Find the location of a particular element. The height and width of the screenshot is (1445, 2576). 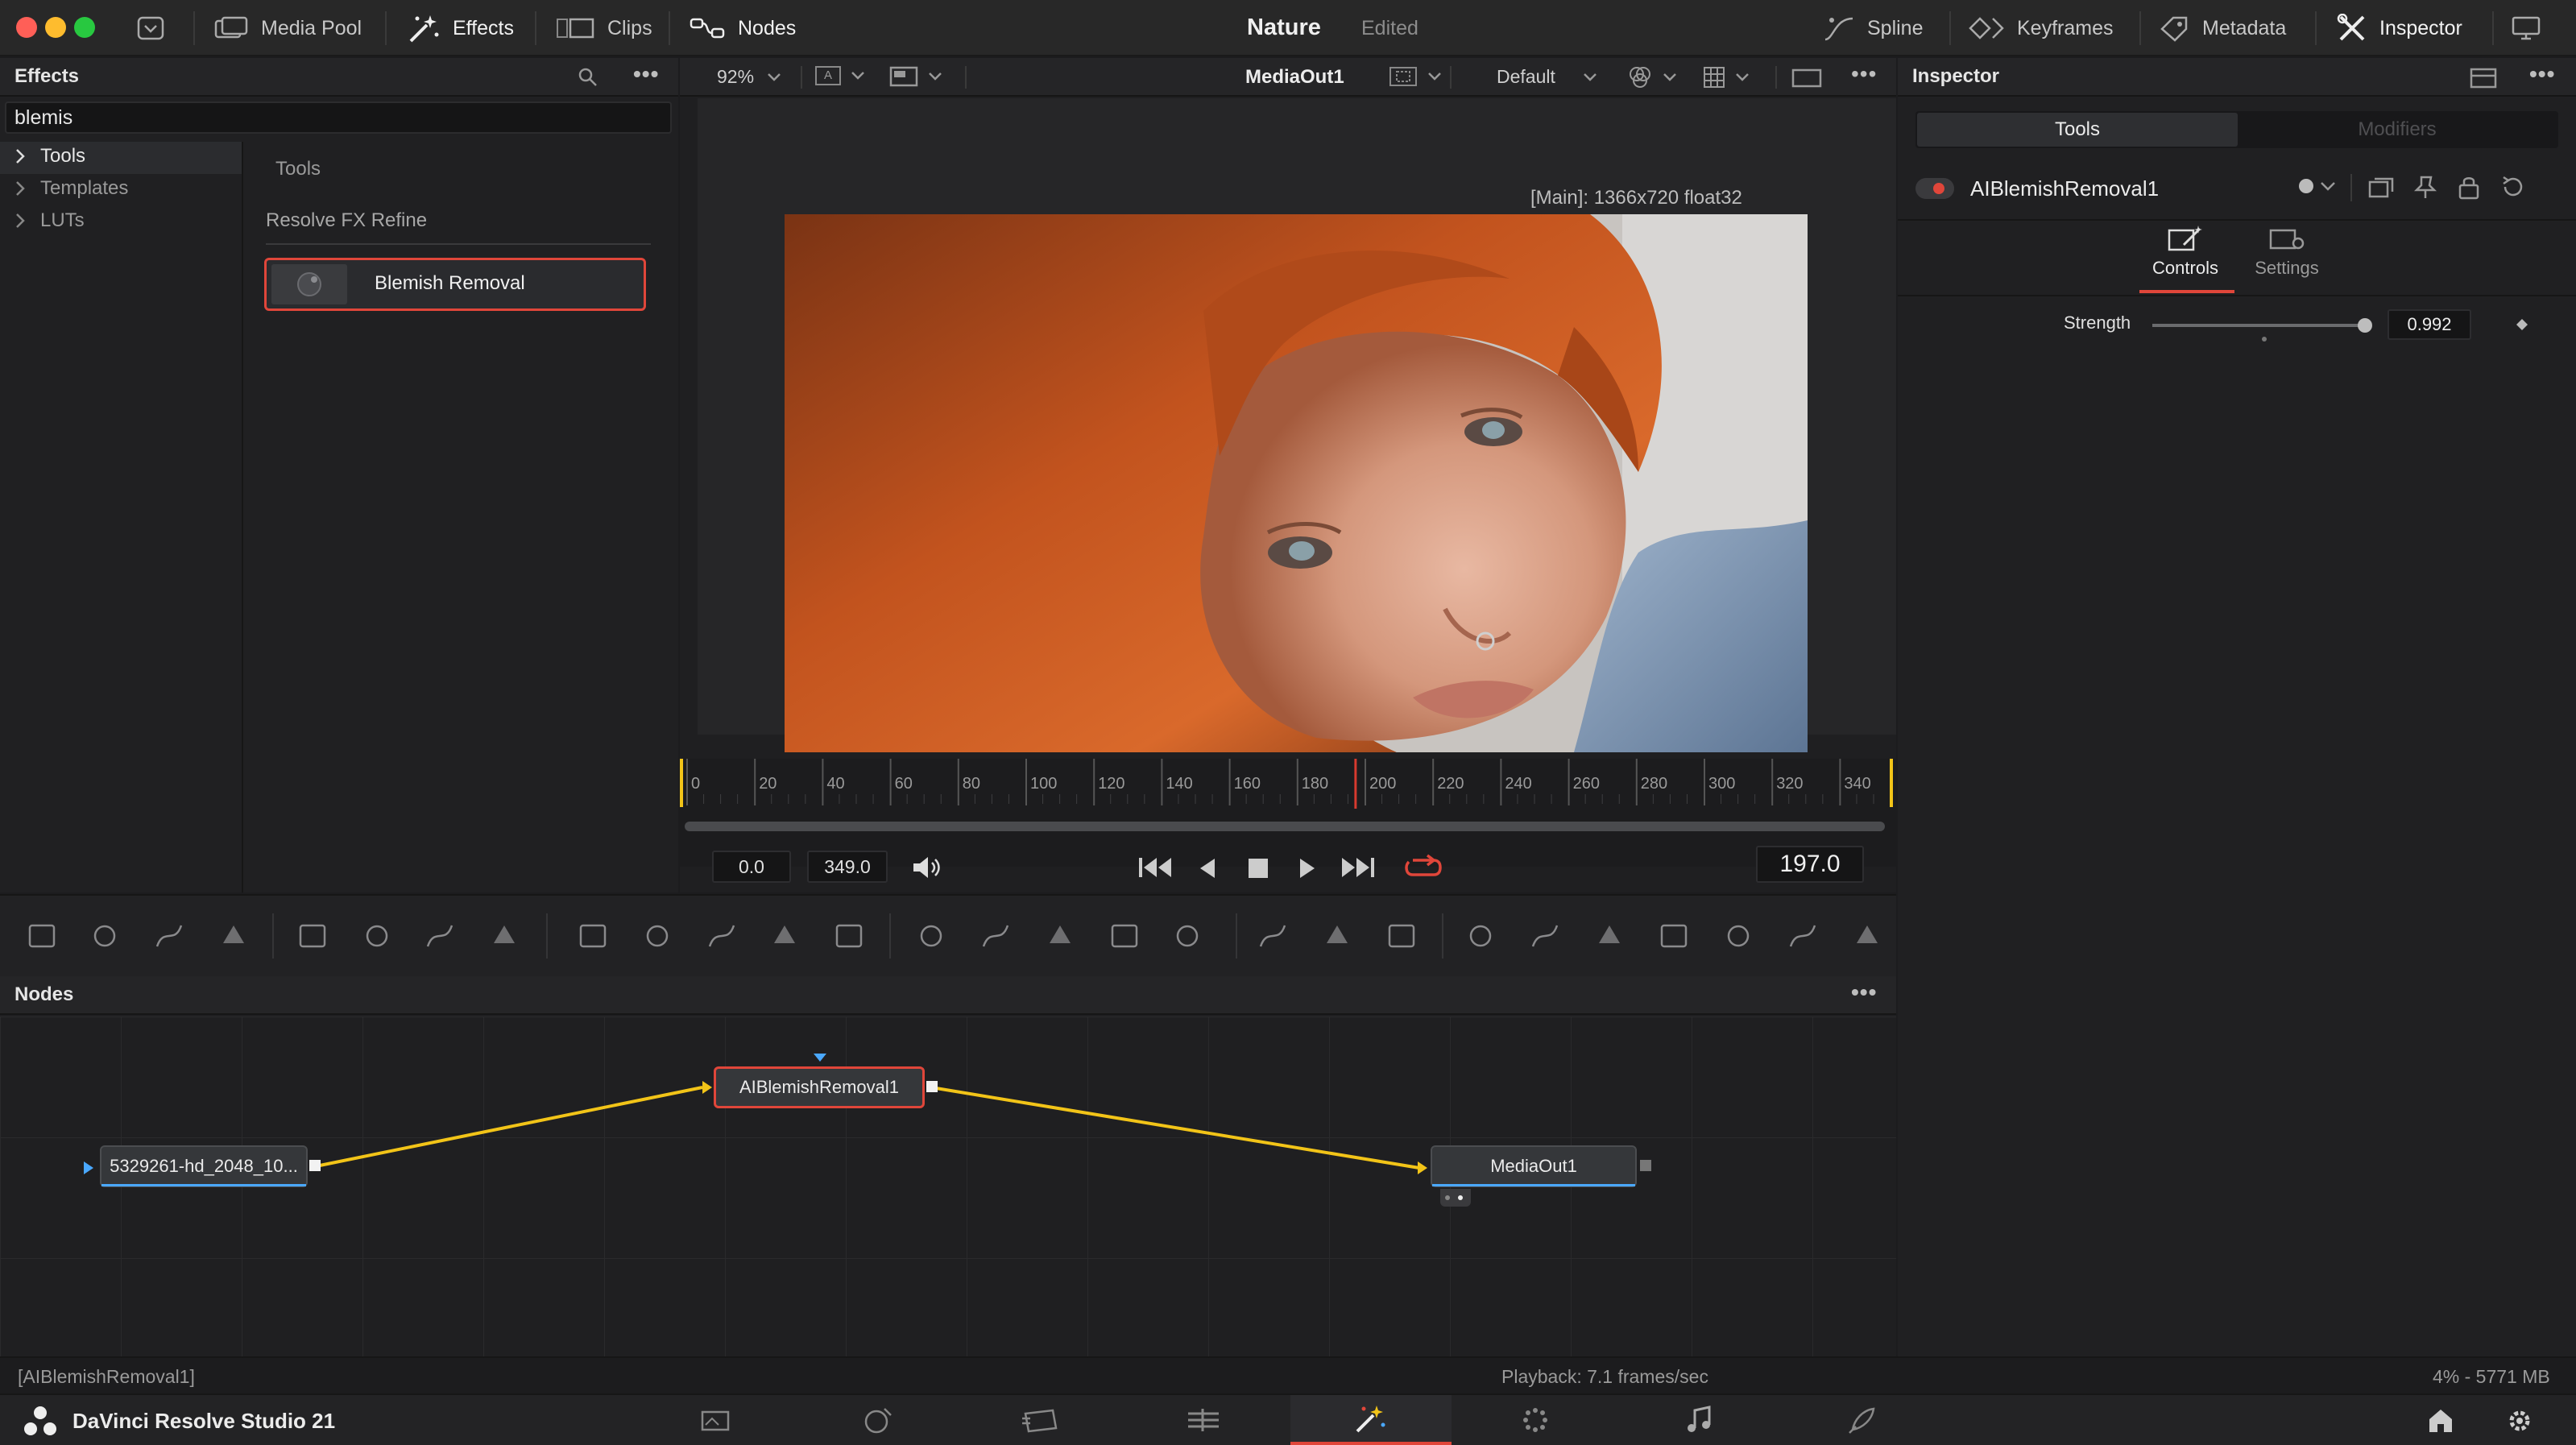

viewer-layout-dropdown is located at coordinates (915, 76).